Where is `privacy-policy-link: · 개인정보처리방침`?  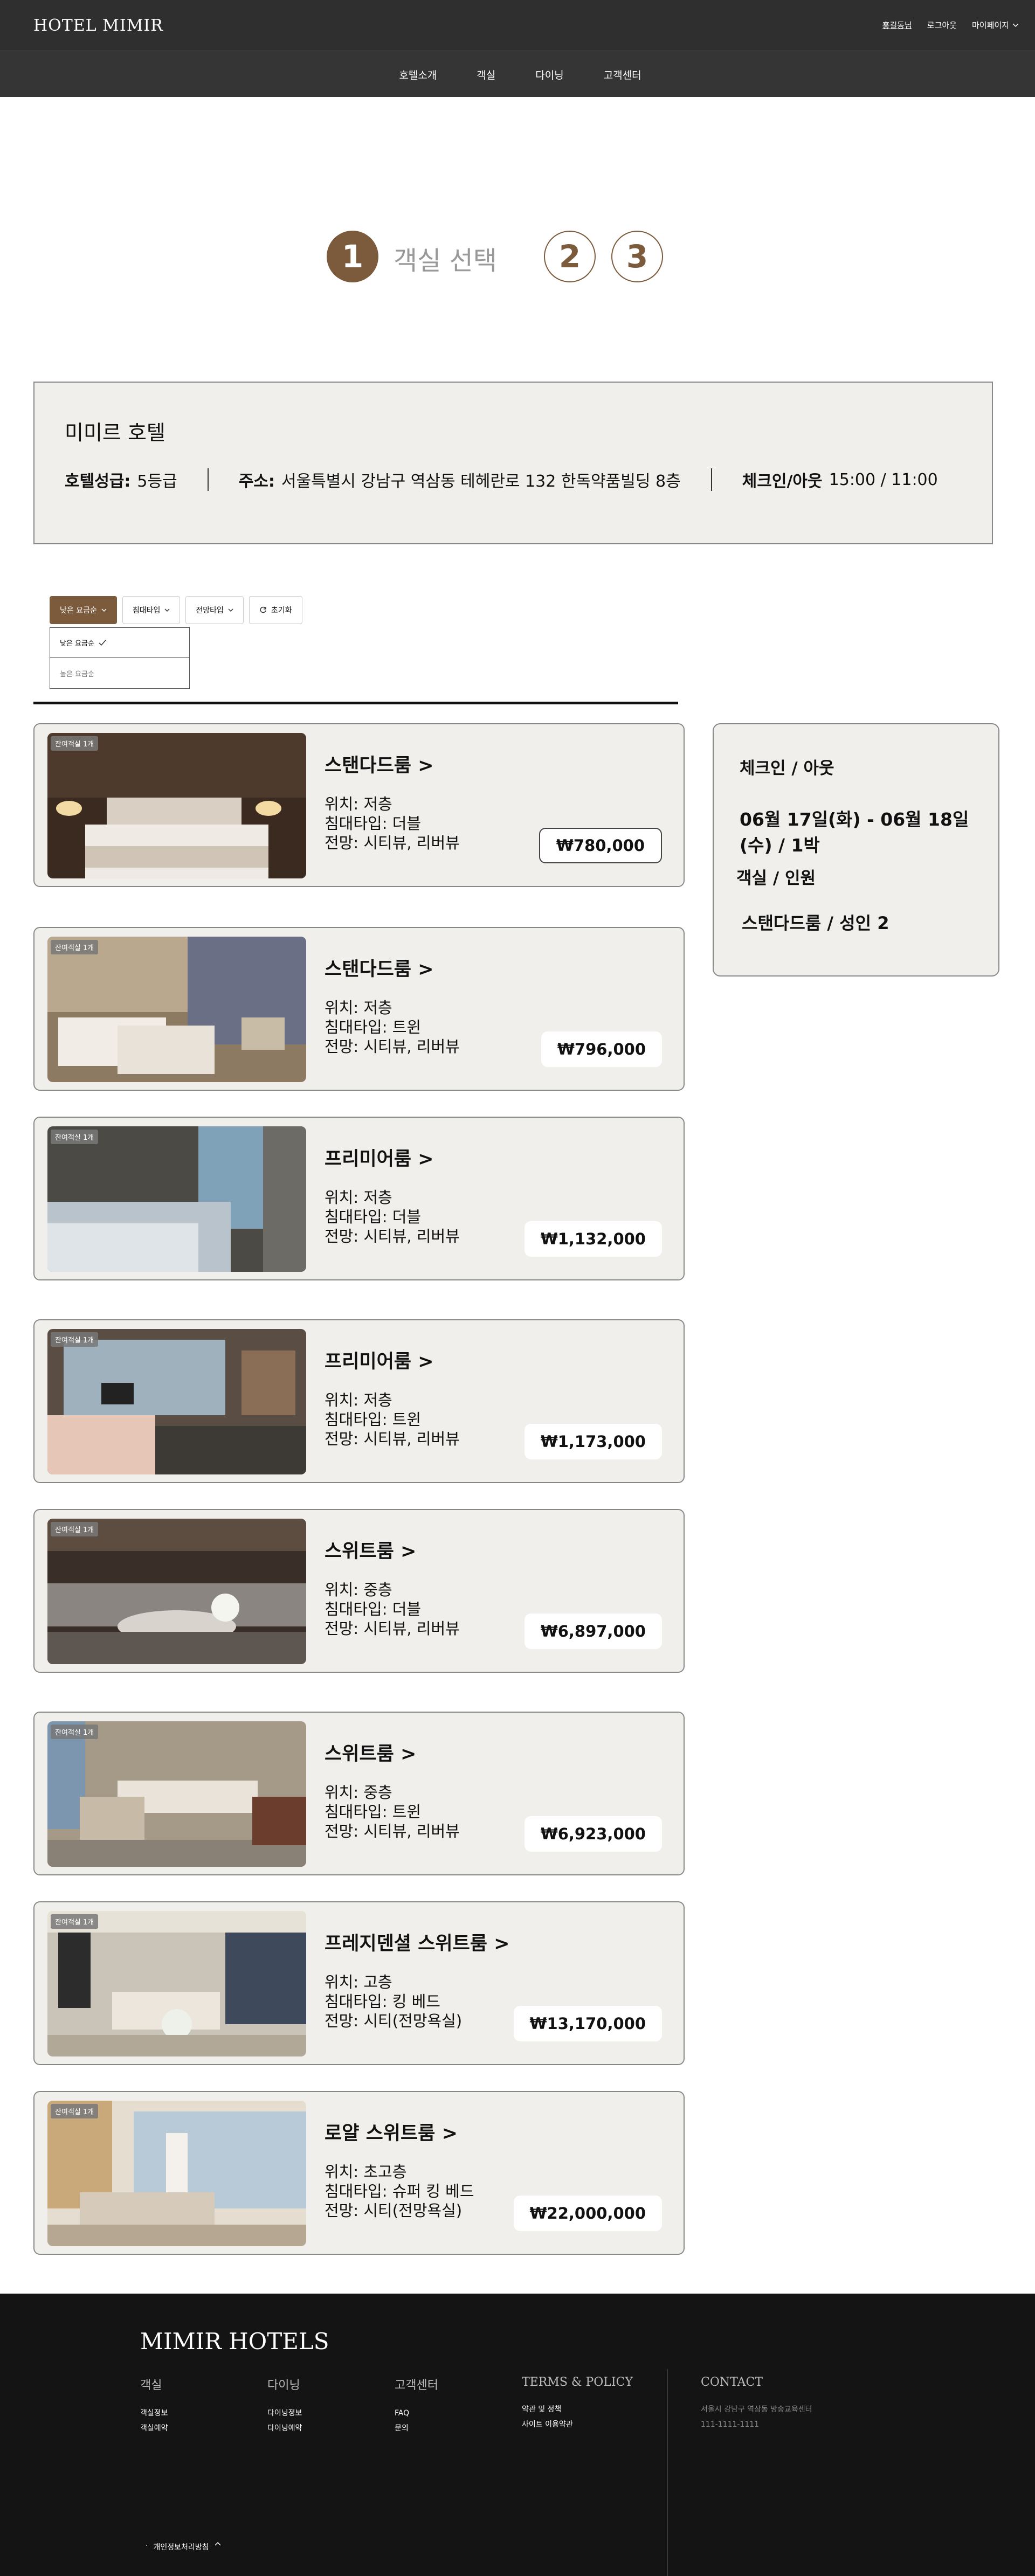
privacy-policy-link: · 개인정보처리방침 is located at coordinates (183, 2547).